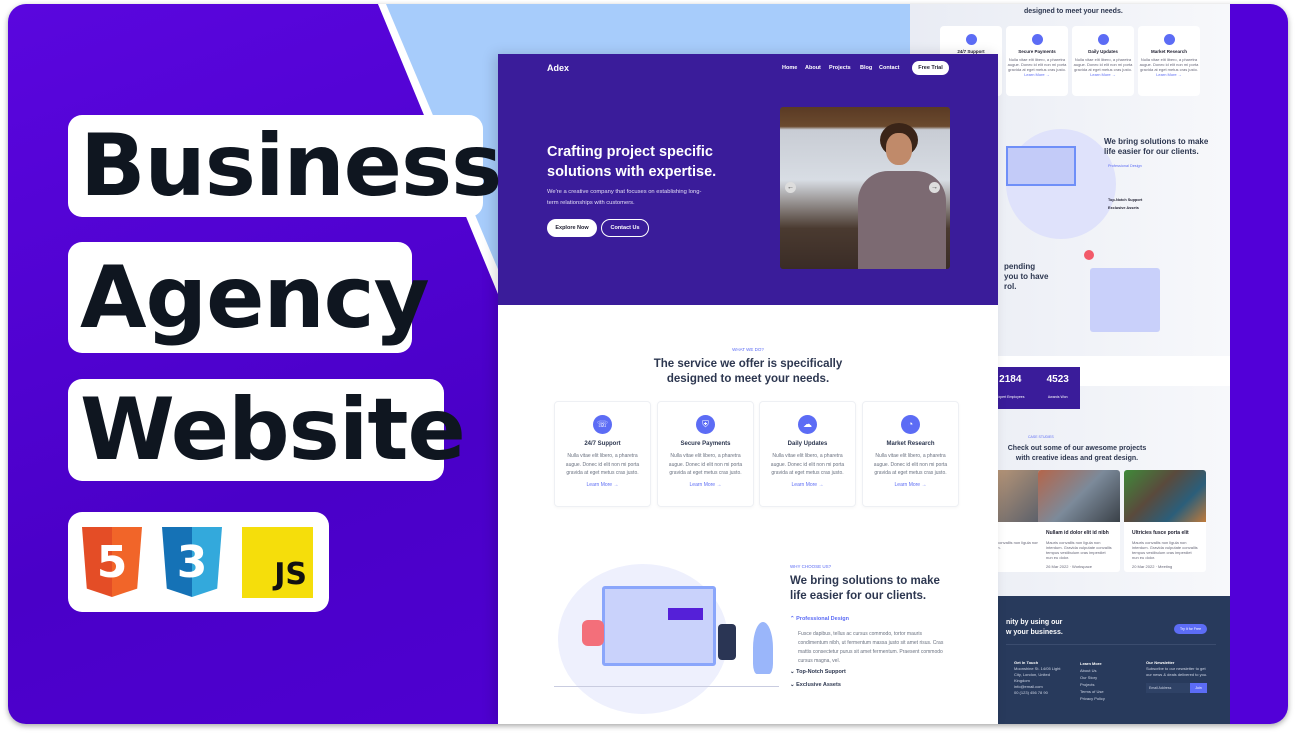  I want to click on brand-logo: Adex, so click(558, 68).